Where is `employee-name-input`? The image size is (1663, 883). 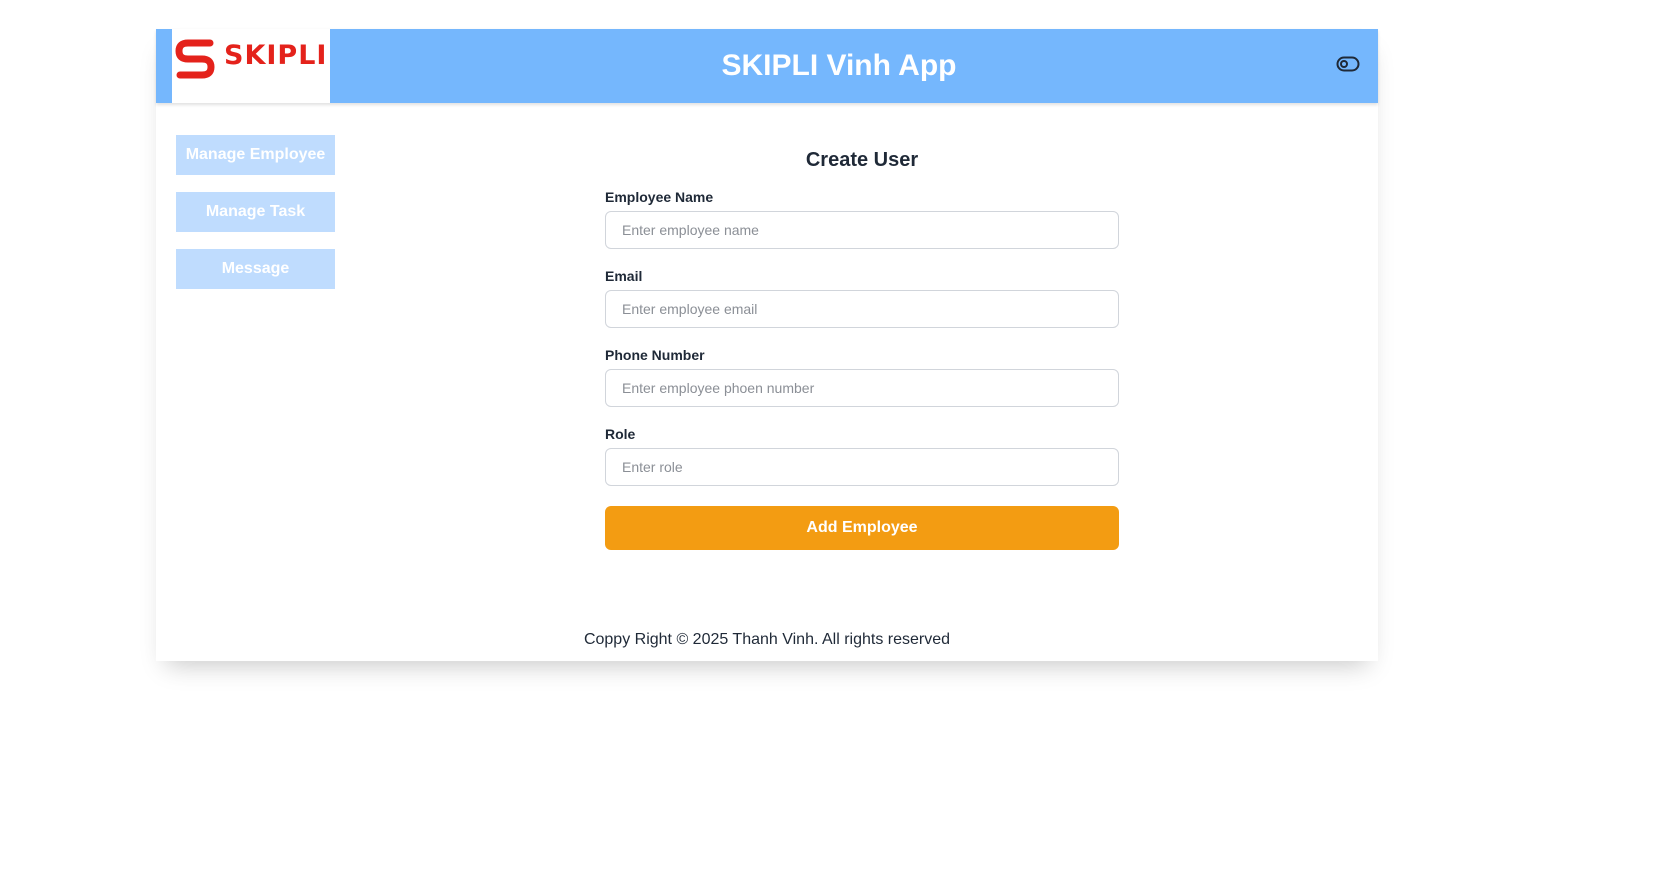 employee-name-input is located at coordinates (862, 230).